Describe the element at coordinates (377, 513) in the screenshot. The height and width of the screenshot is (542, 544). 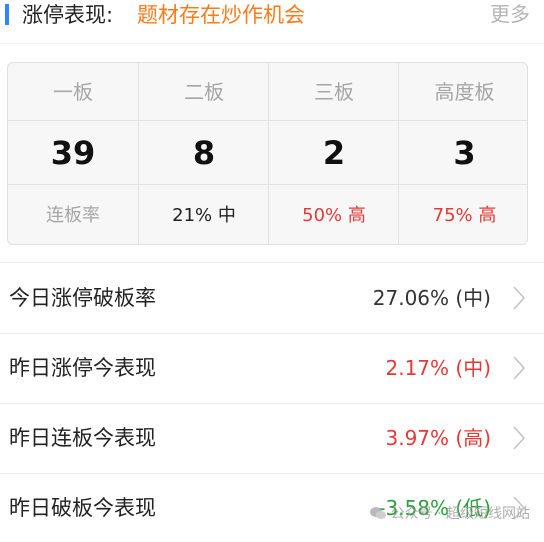
I see `wechat-icon` at that location.